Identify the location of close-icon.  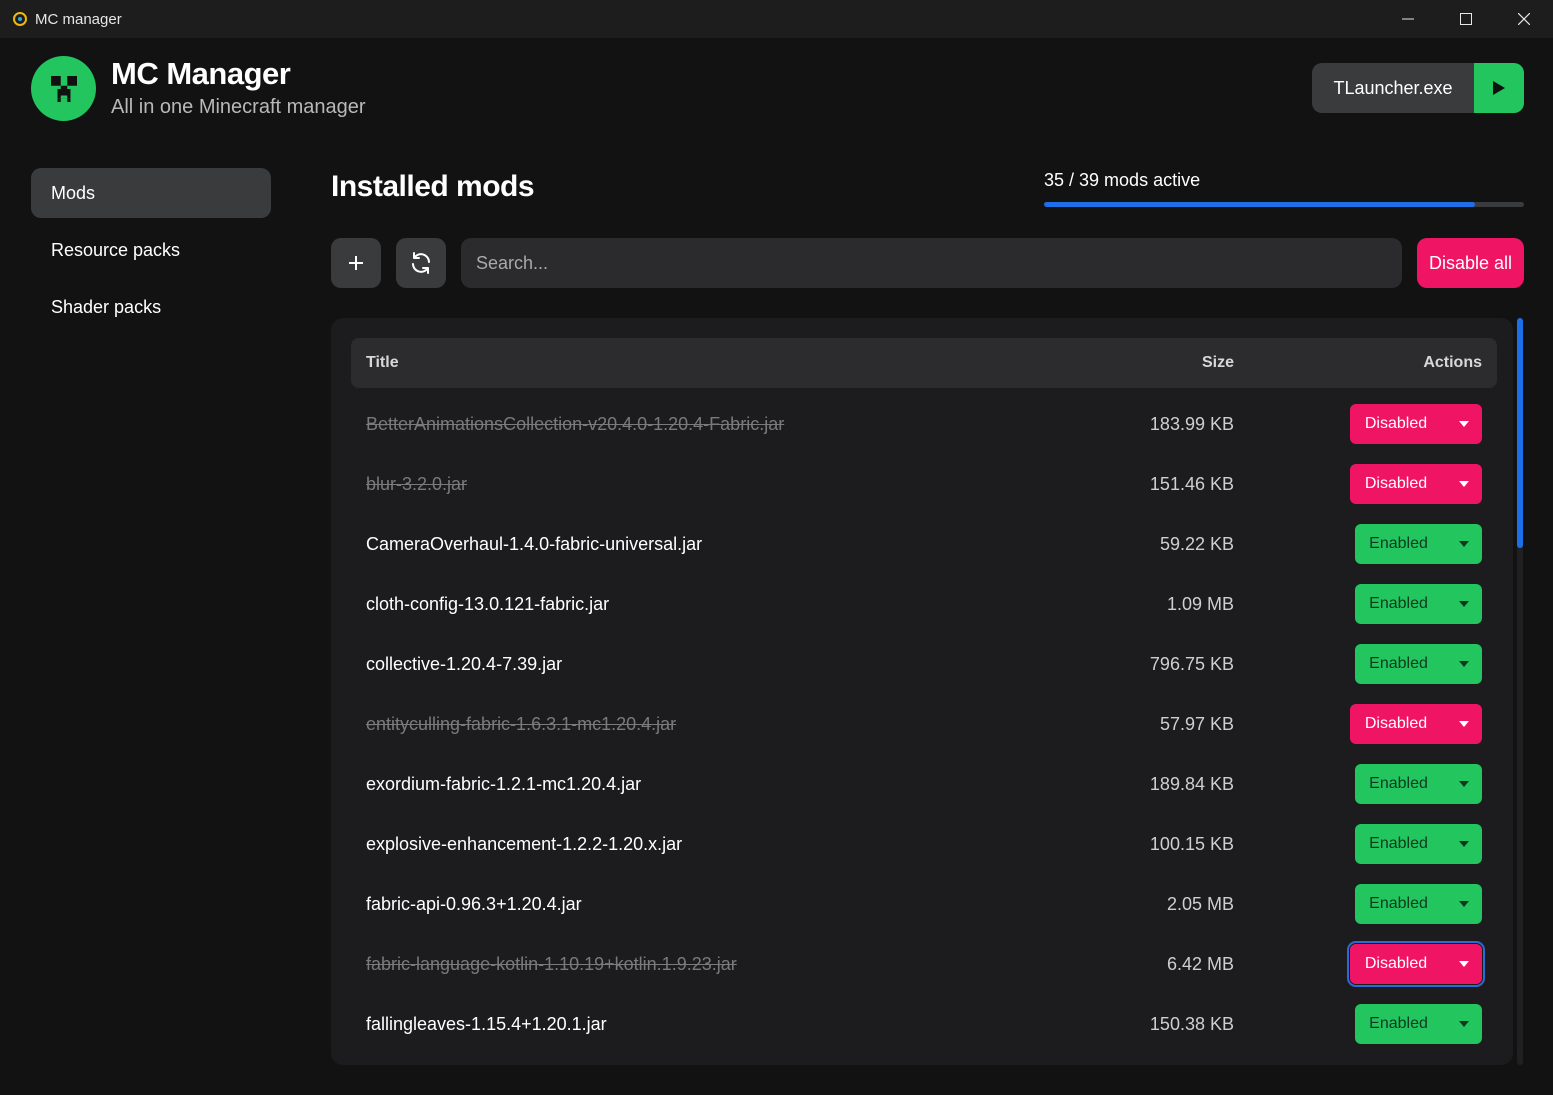
(1524, 19).